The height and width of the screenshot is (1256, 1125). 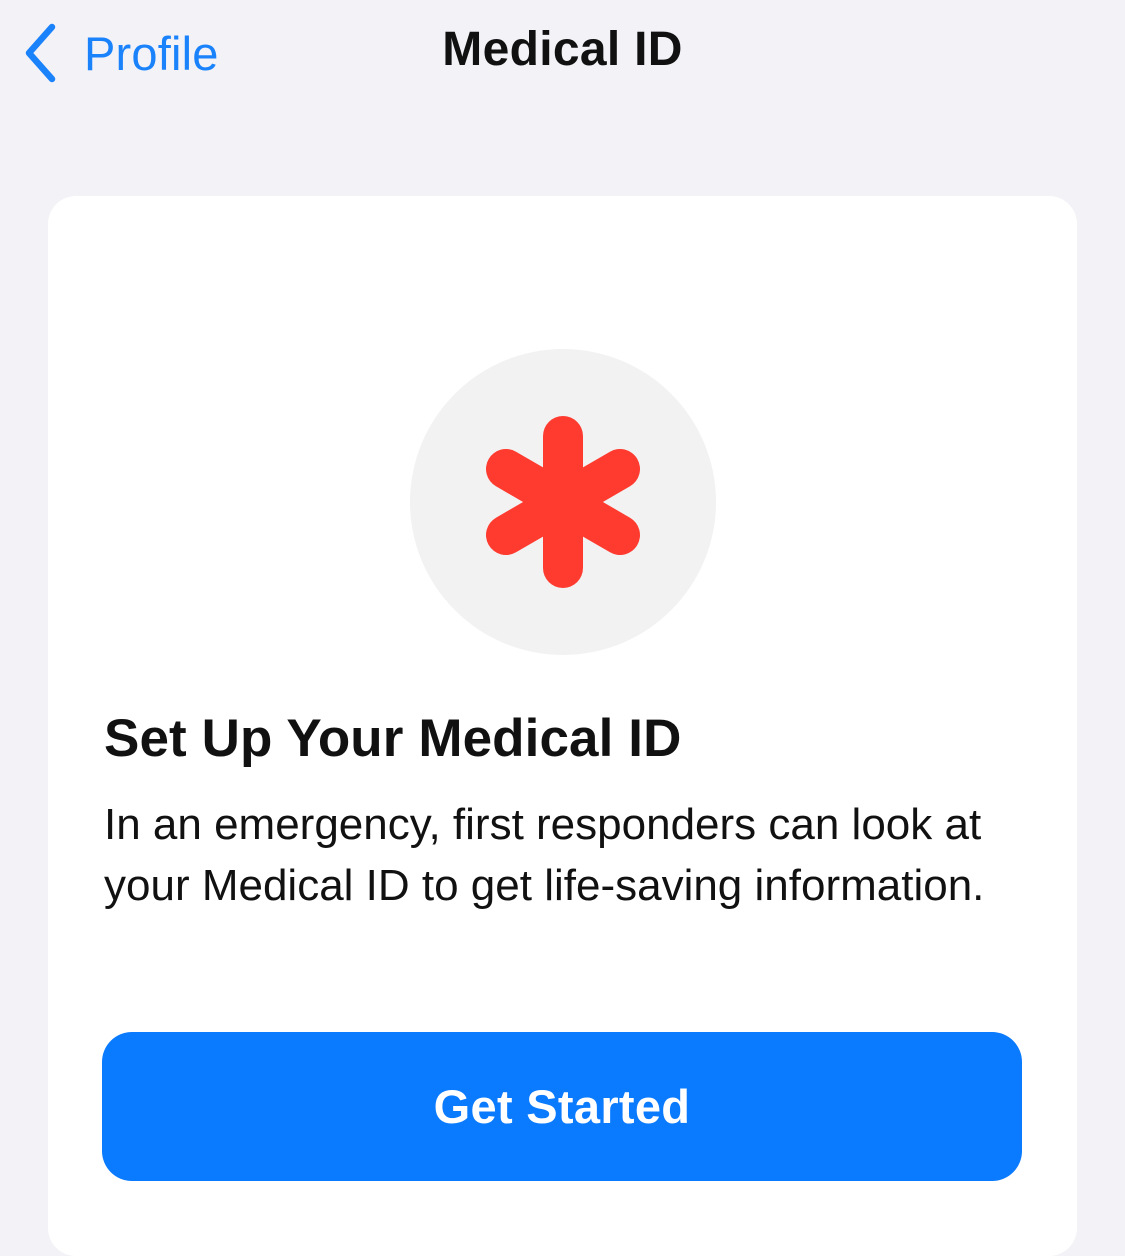 I want to click on page-title: Medical ID, so click(x=562, y=49).